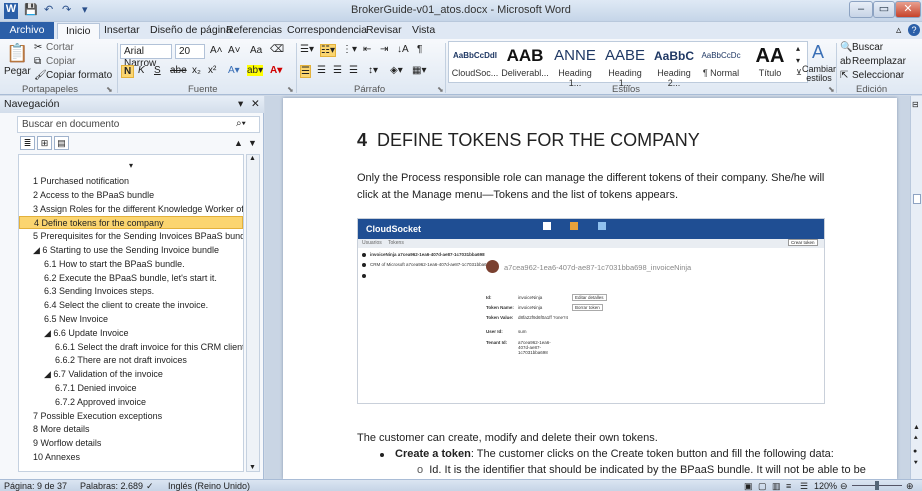 The height and width of the screenshot is (491, 922). What do you see at coordinates (216, 50) in the screenshot?
I see `grow-font-button: A˄` at bounding box center [216, 50].